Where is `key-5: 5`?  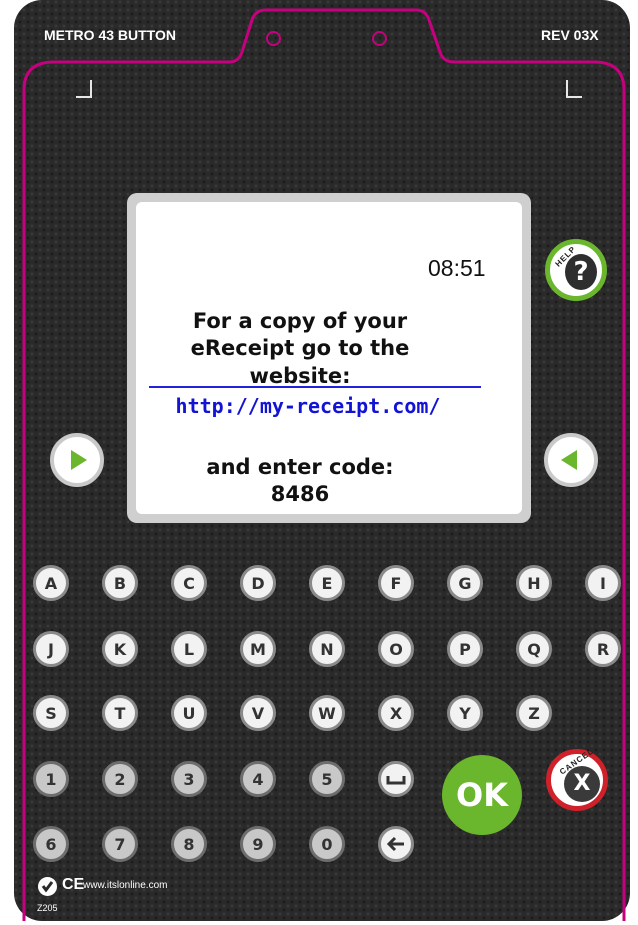 key-5: 5 is located at coordinates (327, 779).